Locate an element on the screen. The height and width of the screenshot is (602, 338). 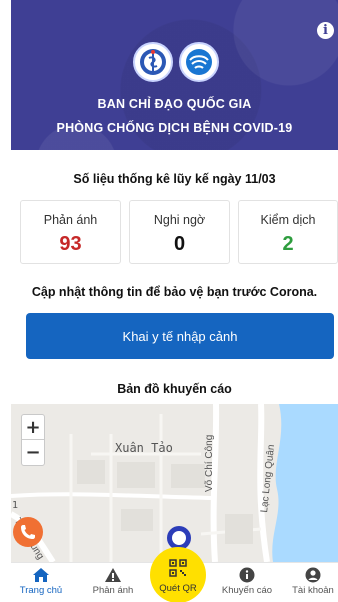
stat-card-value: 0 is located at coordinates (179, 244).